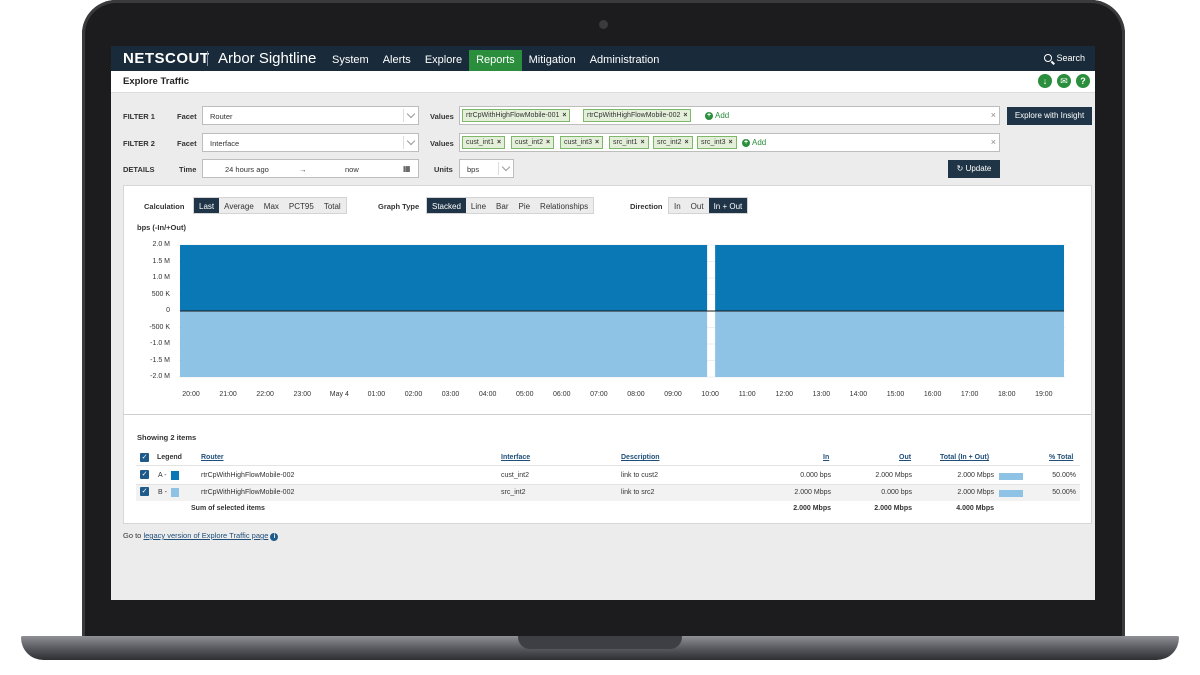 This screenshot has width=1200, height=675. I want to click on router-header: Router, so click(212, 457).